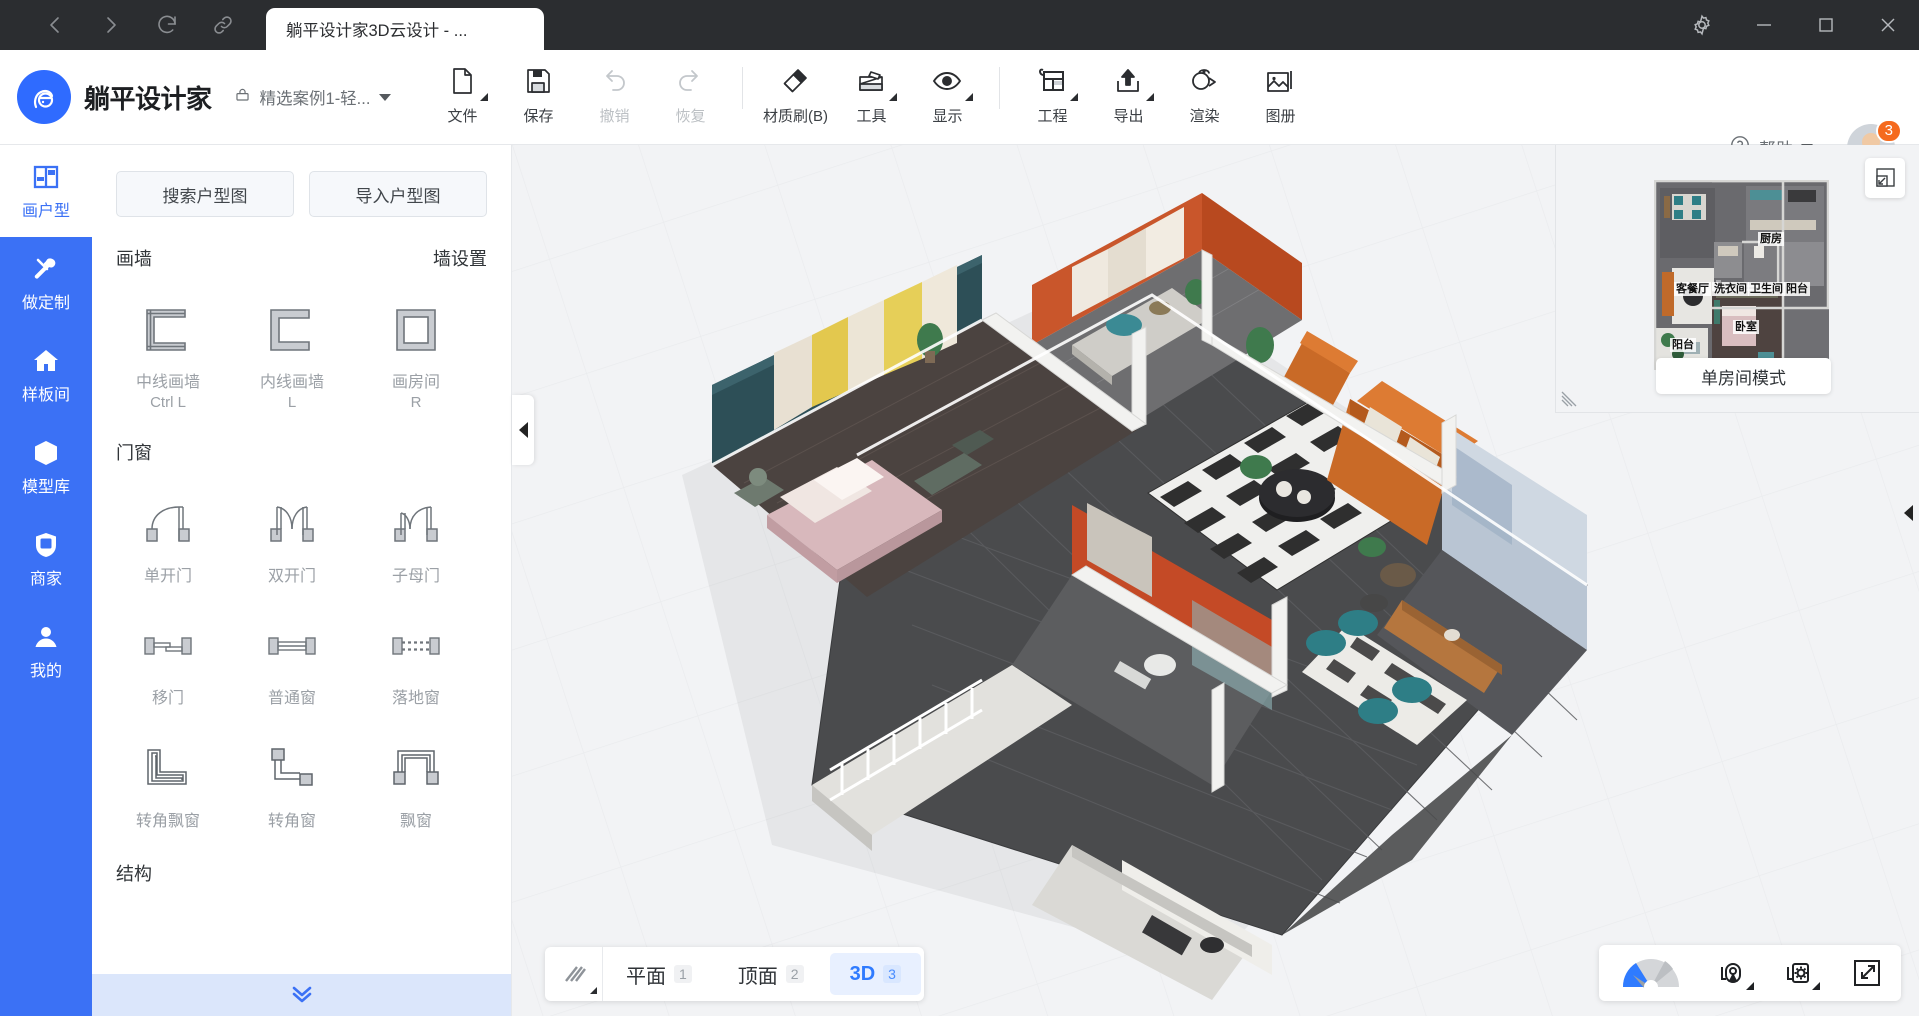 This screenshot has width=1919, height=1016. I want to click on collapse-panel-right-button, so click(1908, 513).